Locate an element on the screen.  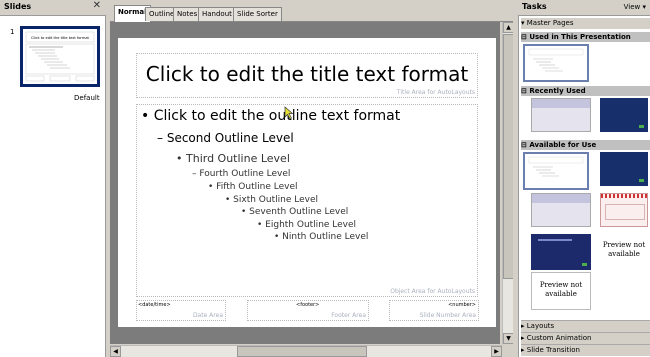
slide-transition-section: ▸ Slide Transition is located at coordinates (585, 350).